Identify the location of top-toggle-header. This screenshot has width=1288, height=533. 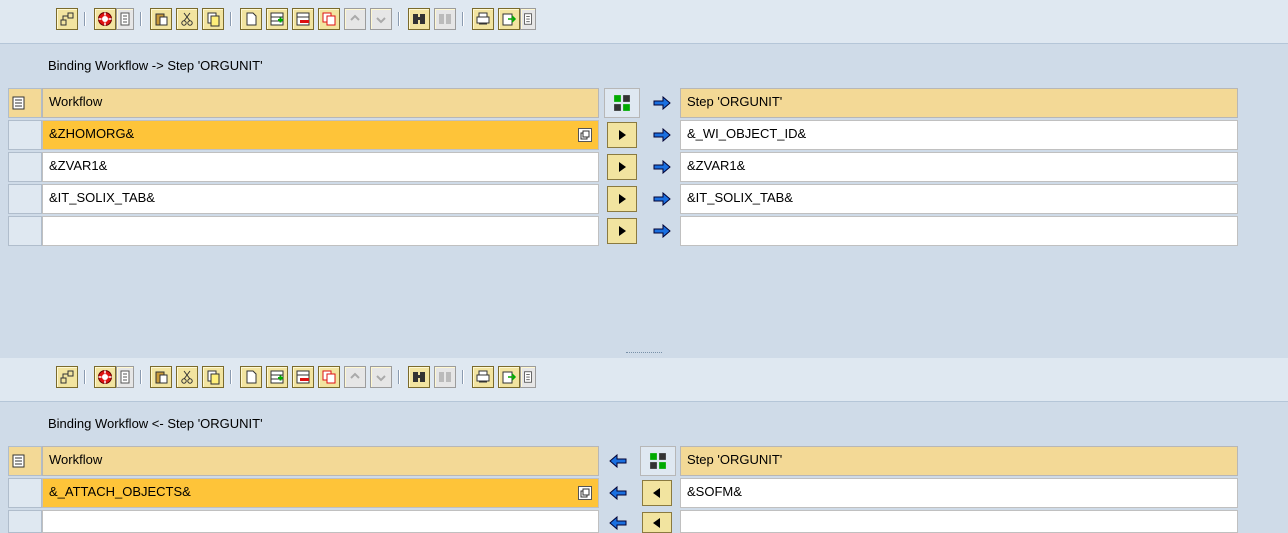
(622, 103).